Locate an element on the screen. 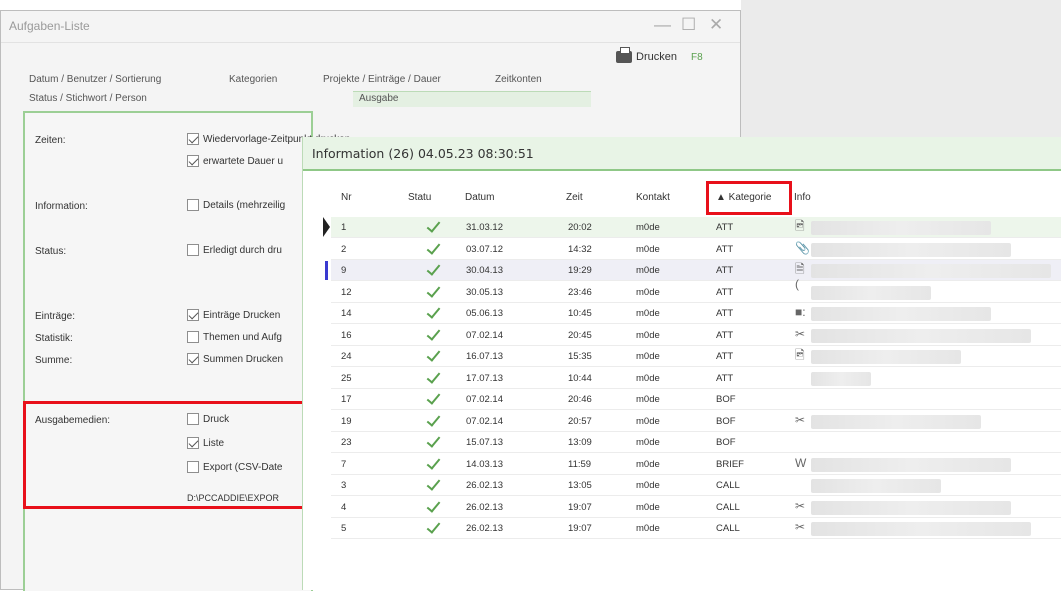 This screenshot has width=1061, height=591. table-row: 3 26.02.13 13:05 m0de CALL is located at coordinates (696, 485).